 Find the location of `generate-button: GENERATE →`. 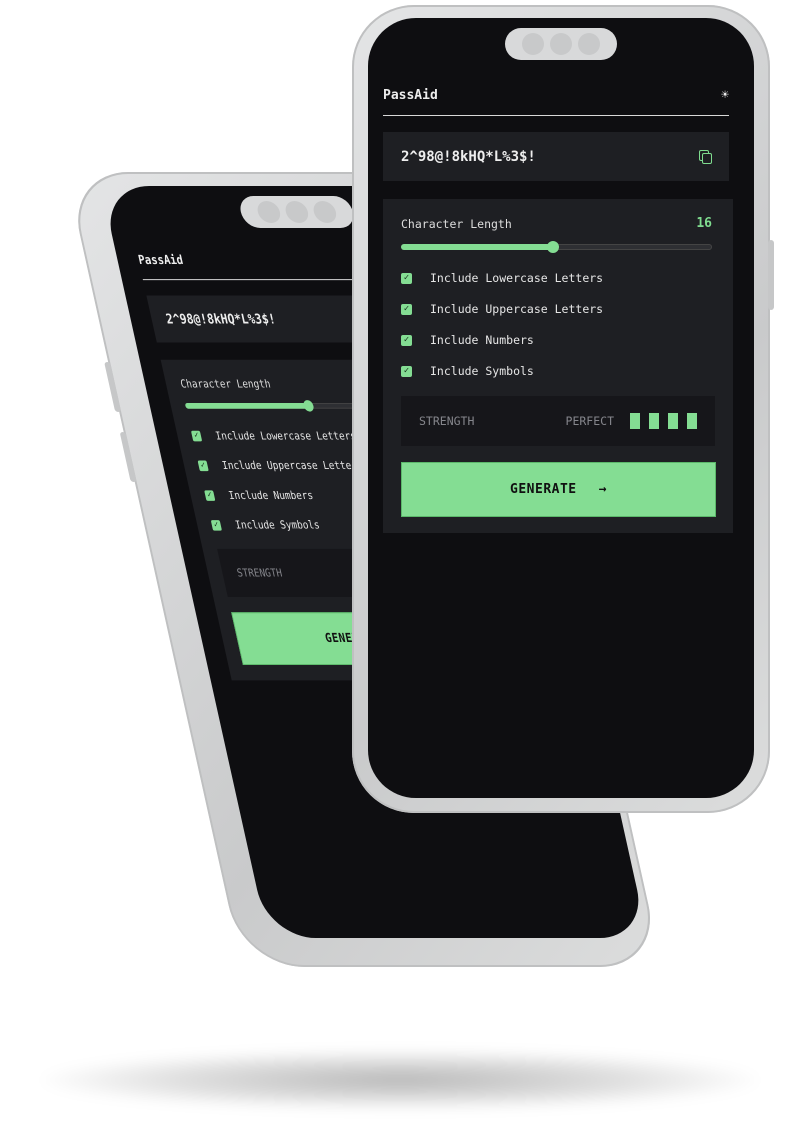

generate-button: GENERATE → is located at coordinates (558, 489).